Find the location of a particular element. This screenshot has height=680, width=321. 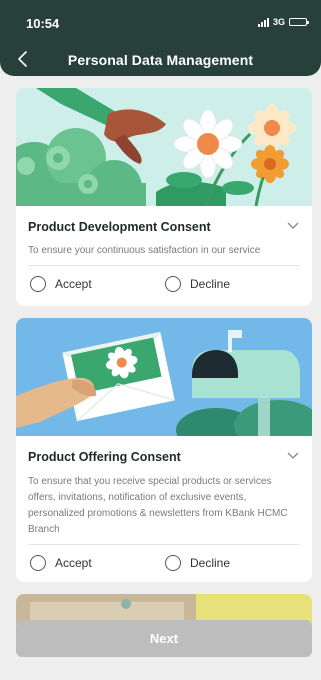

status-time: 10:54 is located at coordinates (43, 23).